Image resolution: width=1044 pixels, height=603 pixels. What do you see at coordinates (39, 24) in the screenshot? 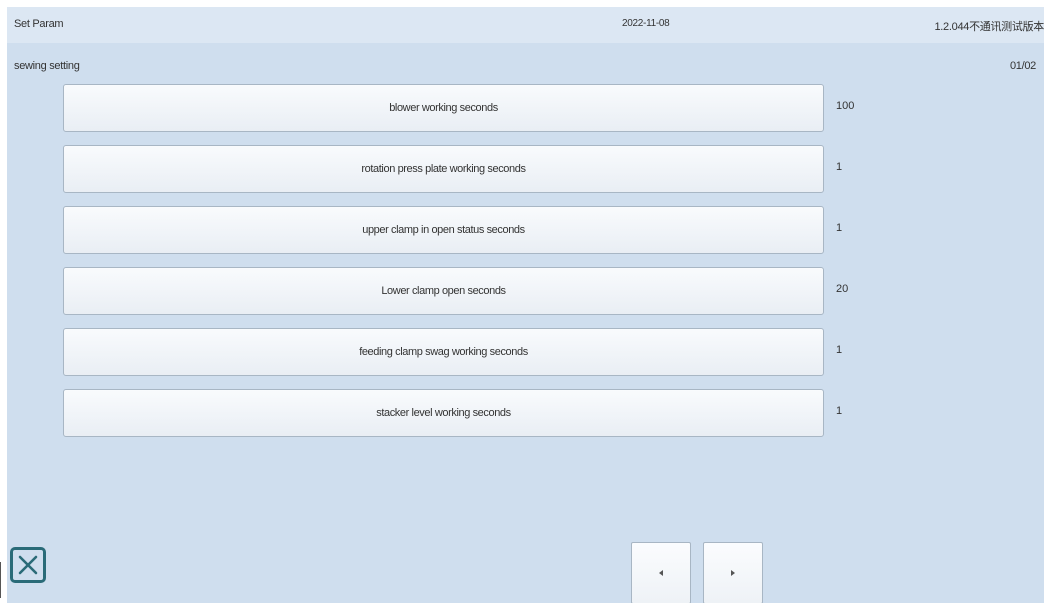
I see `page-title: Set Param` at bounding box center [39, 24].